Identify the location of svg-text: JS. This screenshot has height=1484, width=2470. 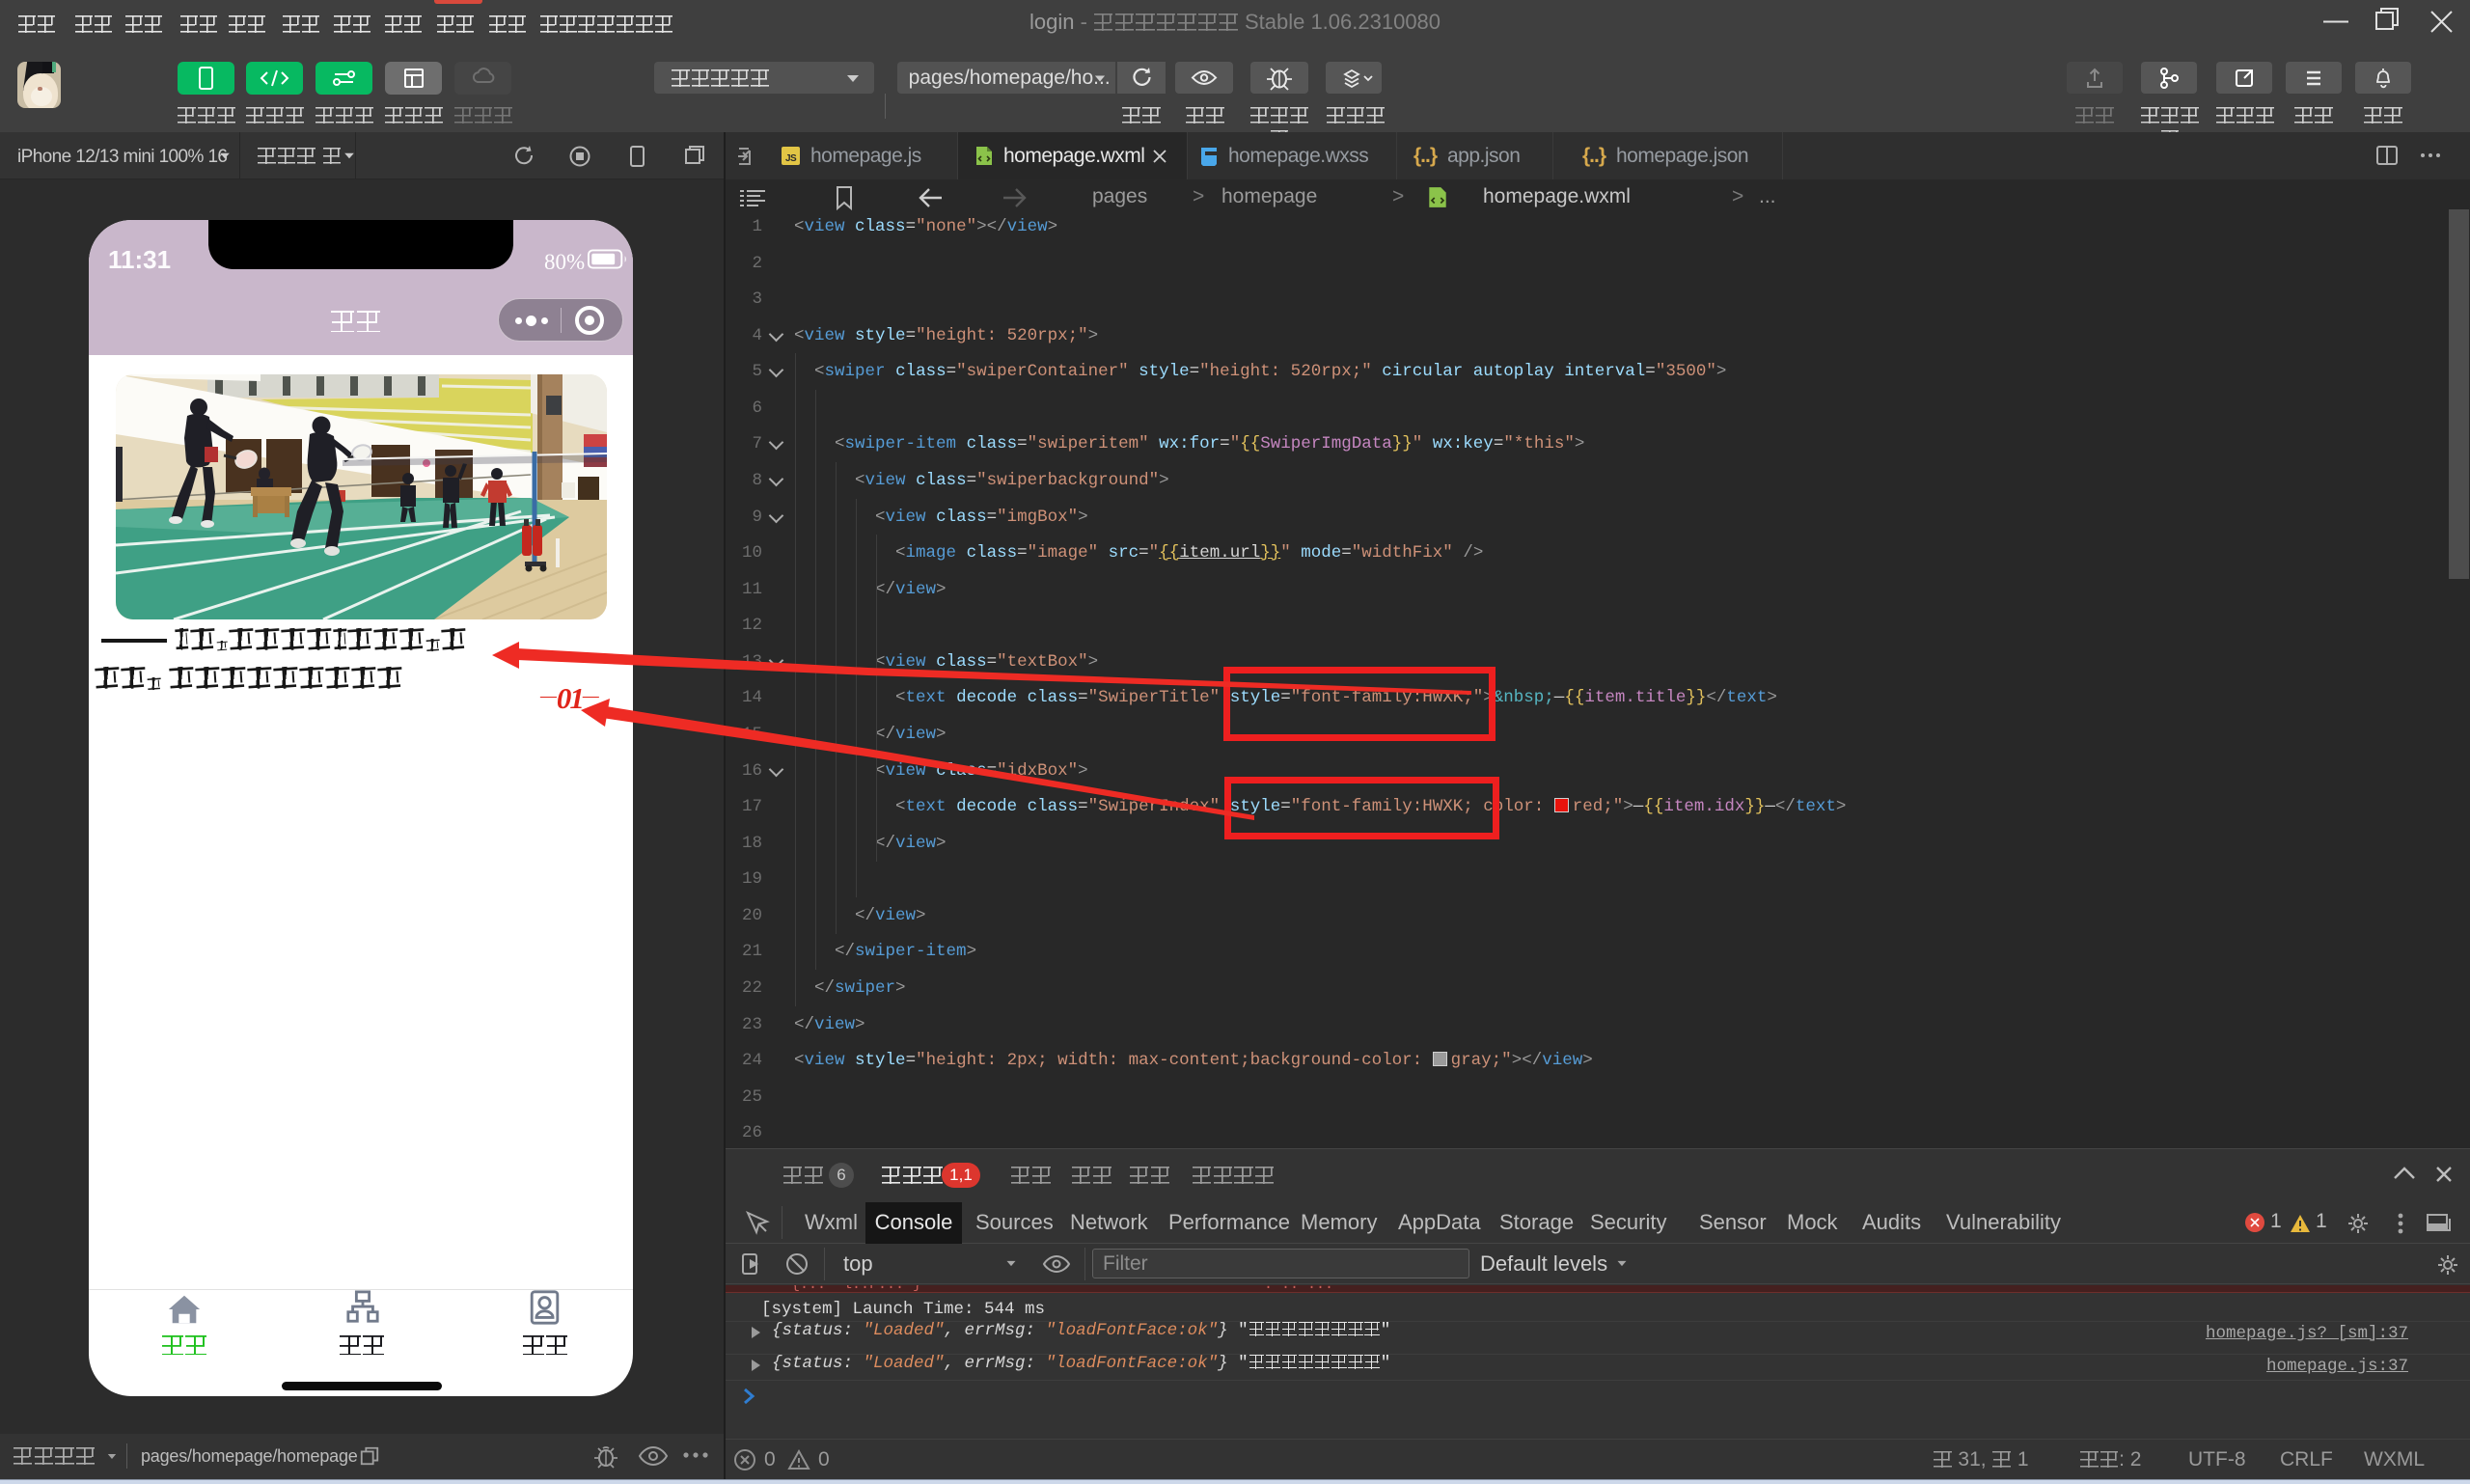
(791, 158).